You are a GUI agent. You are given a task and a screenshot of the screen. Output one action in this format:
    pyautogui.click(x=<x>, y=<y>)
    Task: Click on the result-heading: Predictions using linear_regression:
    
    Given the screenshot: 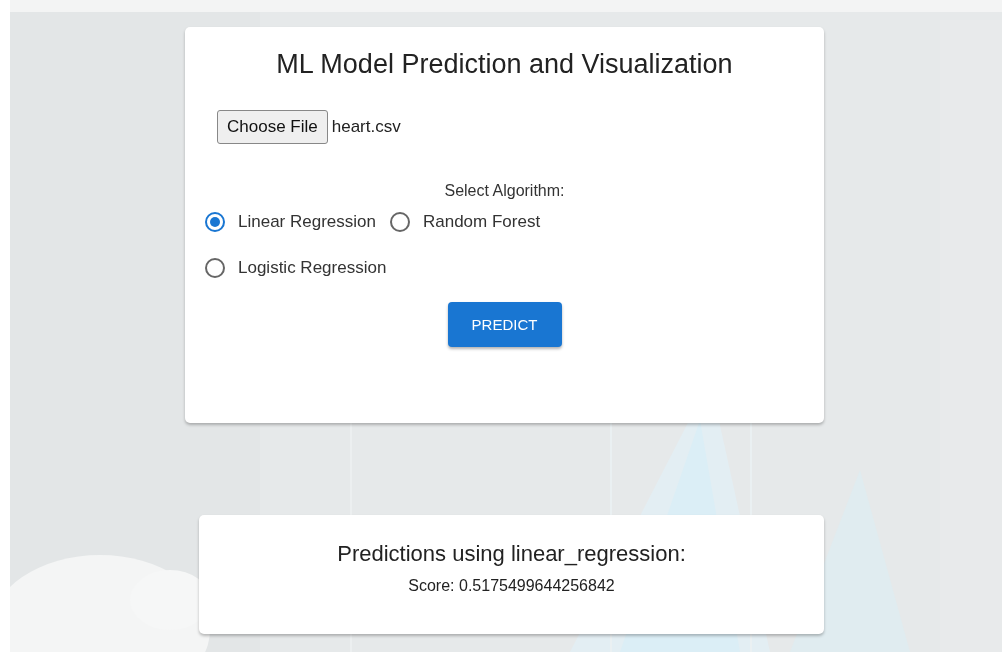 What is the action you would take?
    pyautogui.click(x=511, y=554)
    